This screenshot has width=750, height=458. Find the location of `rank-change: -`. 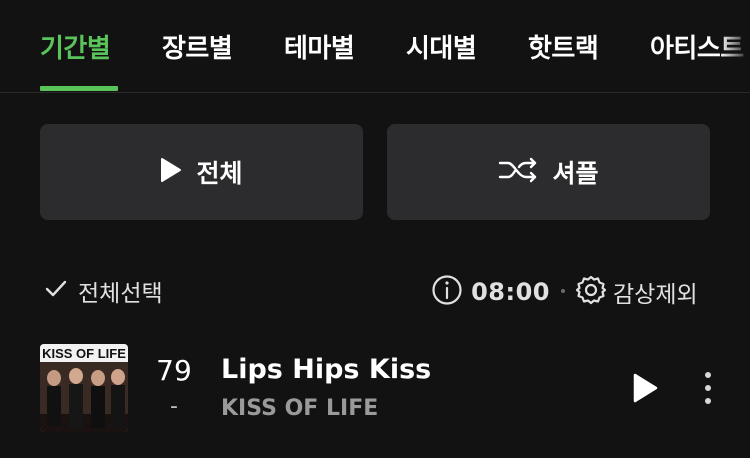

rank-change: - is located at coordinates (174, 406).